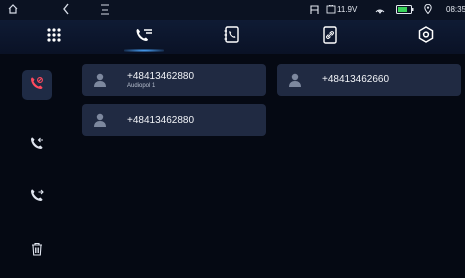  I want to click on sidebar-item-incoming-calls, so click(37, 145).